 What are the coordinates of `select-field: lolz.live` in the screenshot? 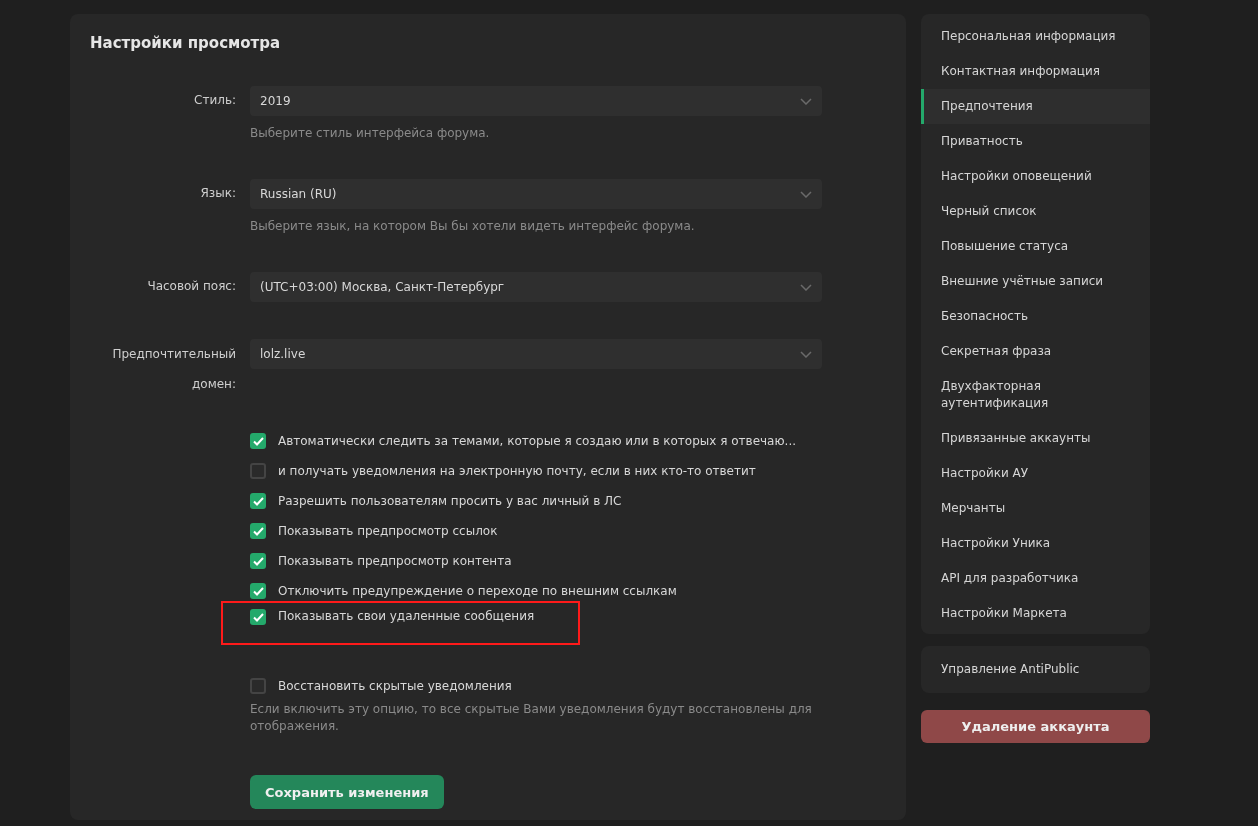 It's located at (536, 354).